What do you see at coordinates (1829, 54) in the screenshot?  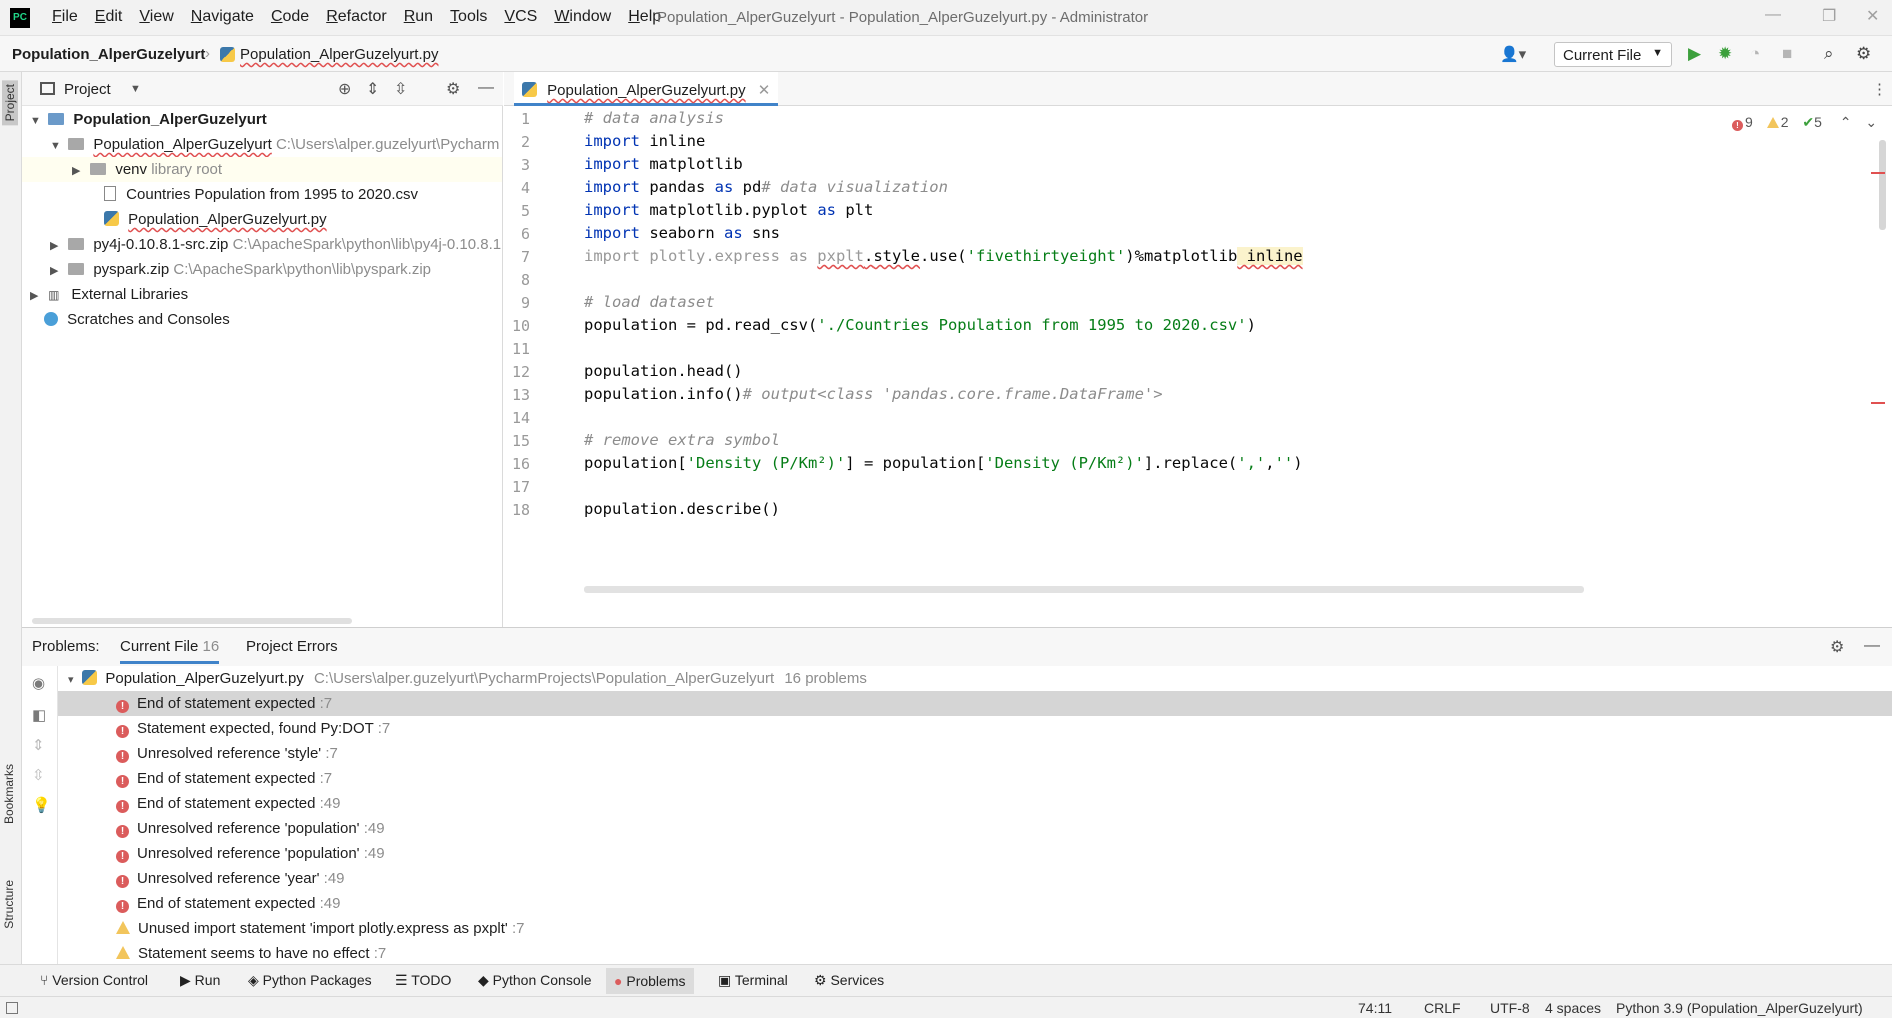 I see `search-icon: ⌕` at bounding box center [1829, 54].